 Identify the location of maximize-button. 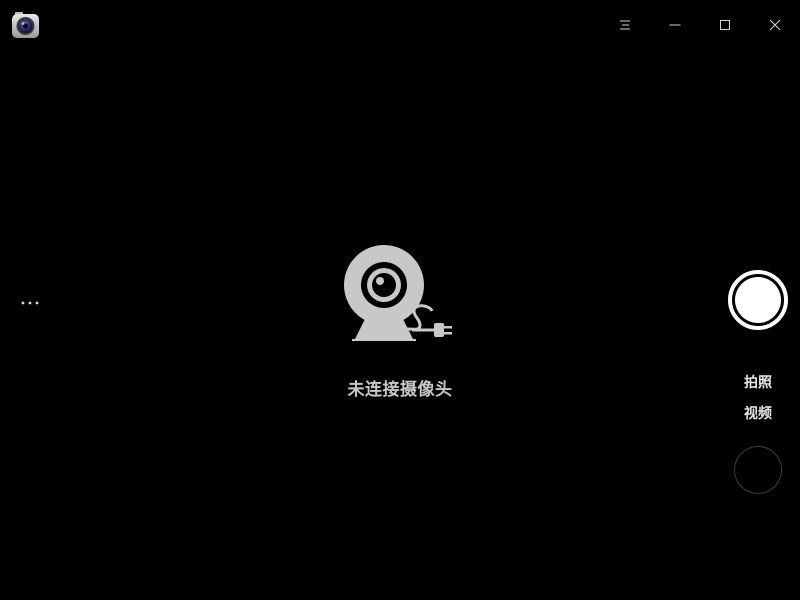
(725, 25).